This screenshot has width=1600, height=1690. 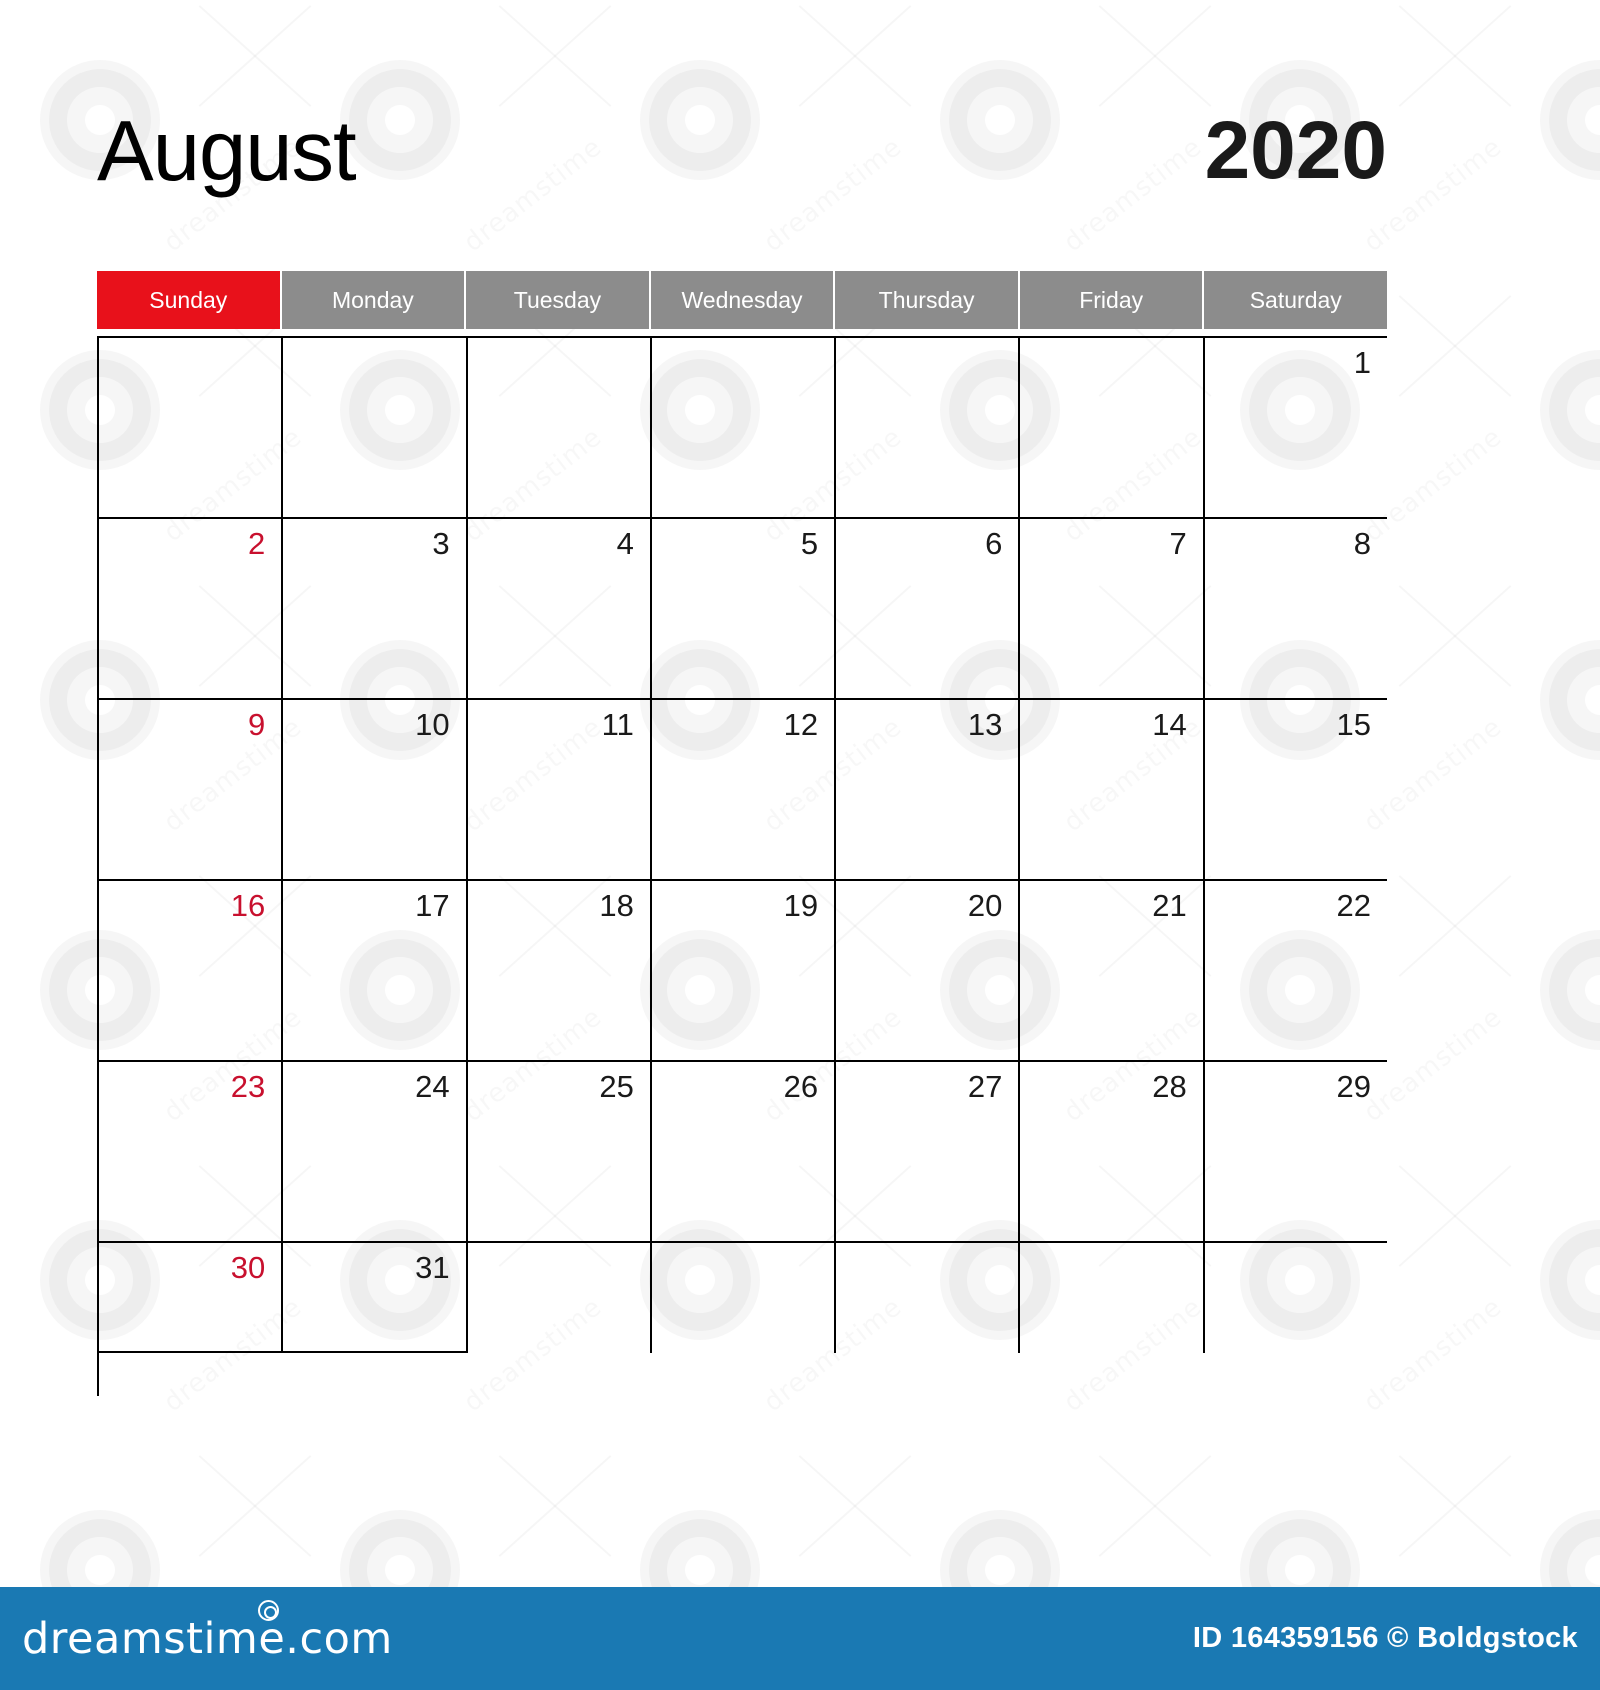 What do you see at coordinates (248, 905) in the screenshot?
I see `day-number: 16` at bounding box center [248, 905].